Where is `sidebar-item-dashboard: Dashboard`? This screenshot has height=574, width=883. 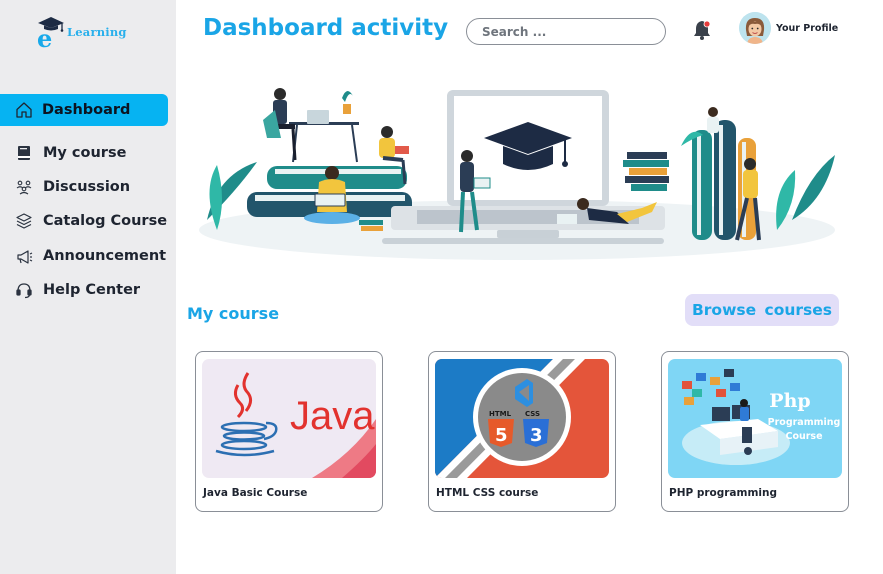 sidebar-item-dashboard: Dashboard is located at coordinates (84, 110).